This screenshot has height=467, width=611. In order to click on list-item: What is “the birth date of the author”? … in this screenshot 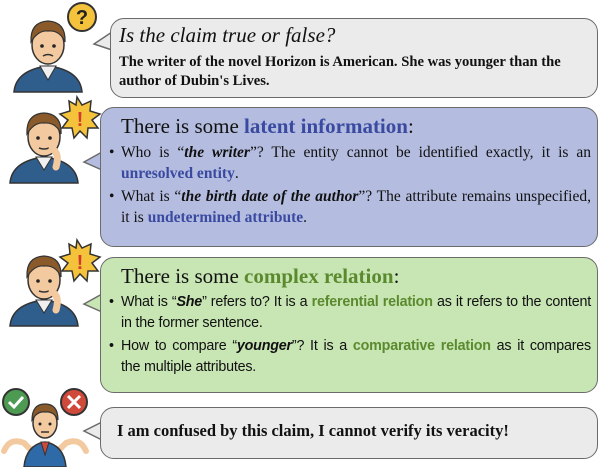, I will do `click(350, 207)`.